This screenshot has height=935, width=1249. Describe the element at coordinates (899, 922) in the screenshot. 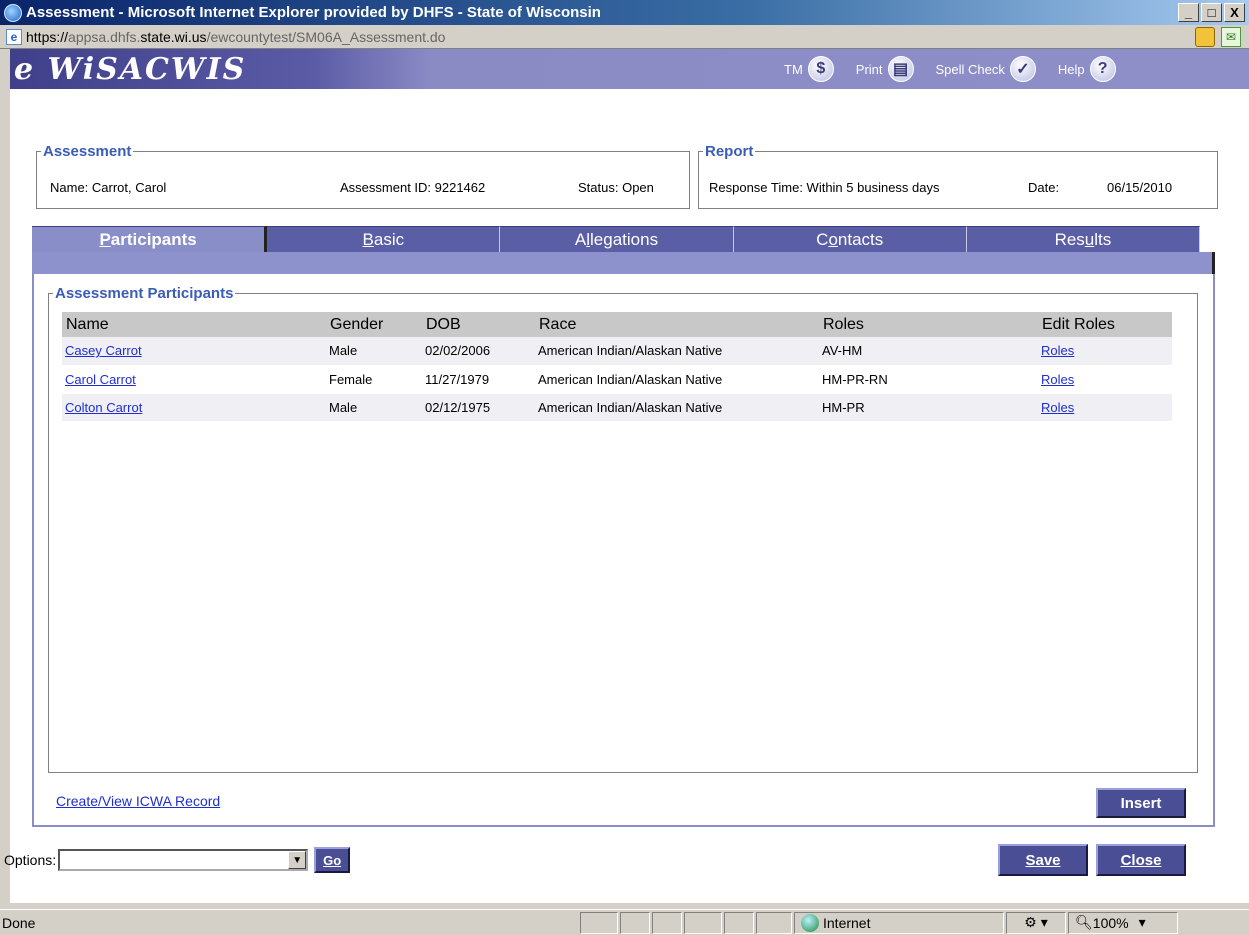

I see `security-zone: Internet` at that location.